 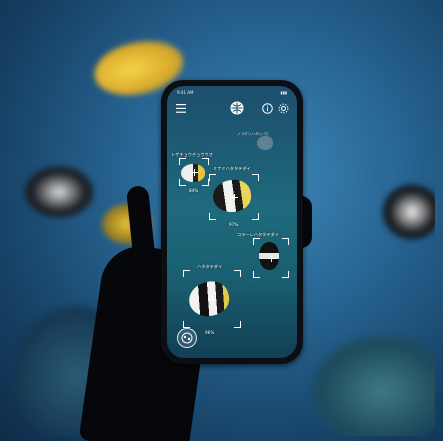 I want to click on confidence-bottom: 96%, so click(x=210, y=332).